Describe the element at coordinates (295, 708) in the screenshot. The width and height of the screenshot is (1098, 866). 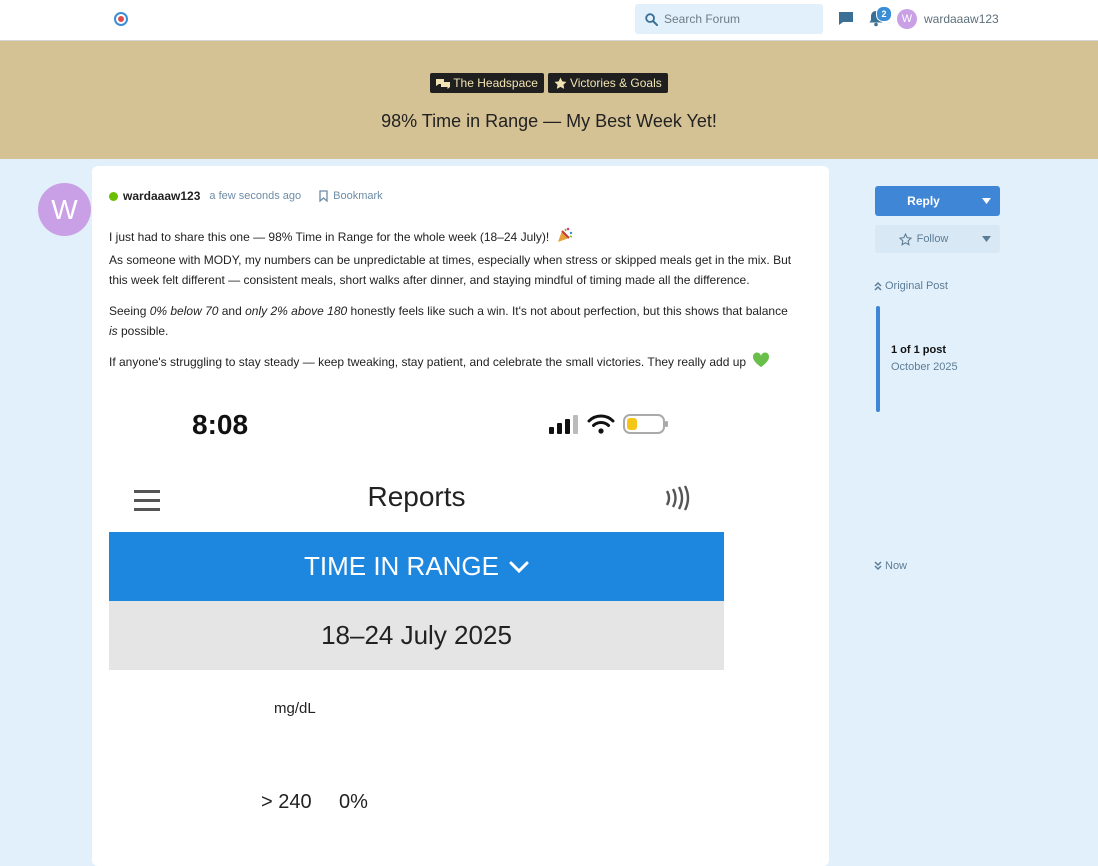
I see `unit-label: mg/dL` at that location.